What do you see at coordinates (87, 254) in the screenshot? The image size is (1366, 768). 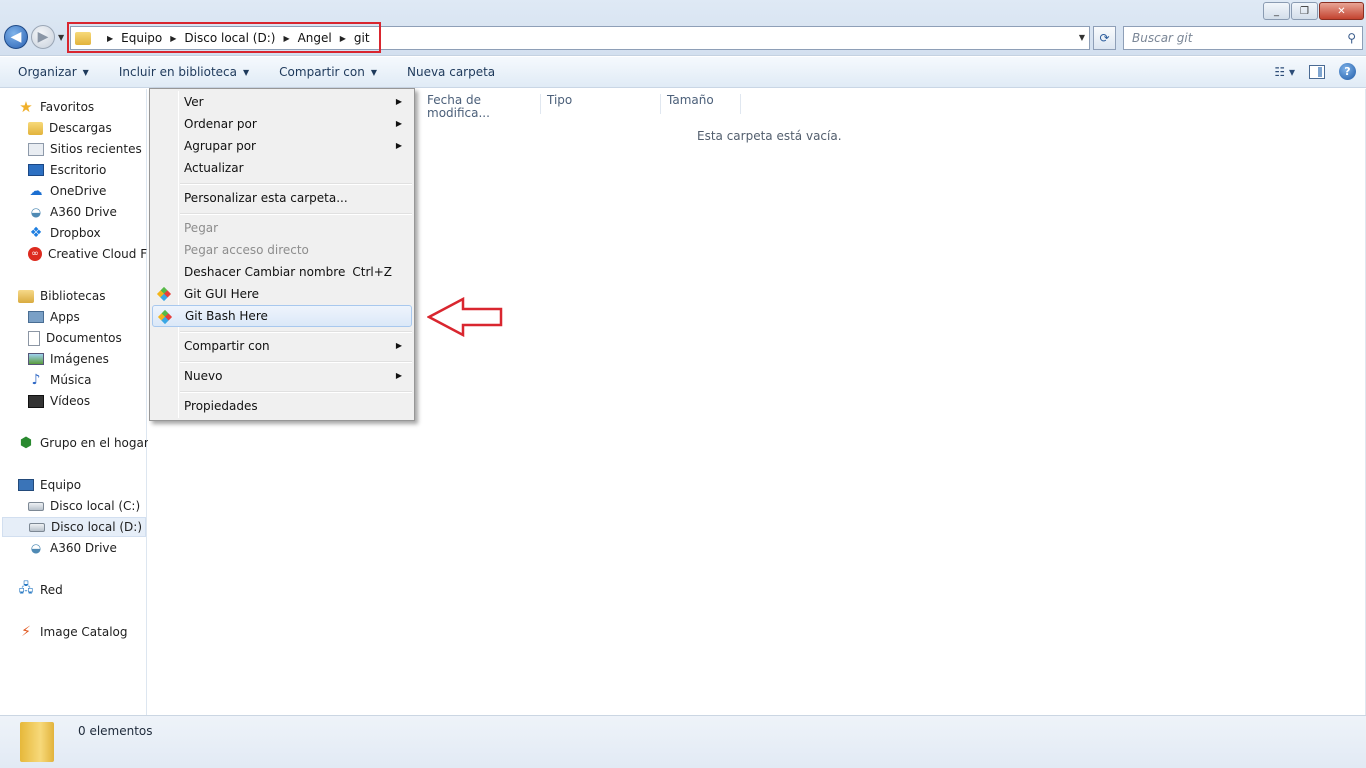 I see `sidebar-item-creative-cloud: ∞ Creative Cloud Files` at bounding box center [87, 254].